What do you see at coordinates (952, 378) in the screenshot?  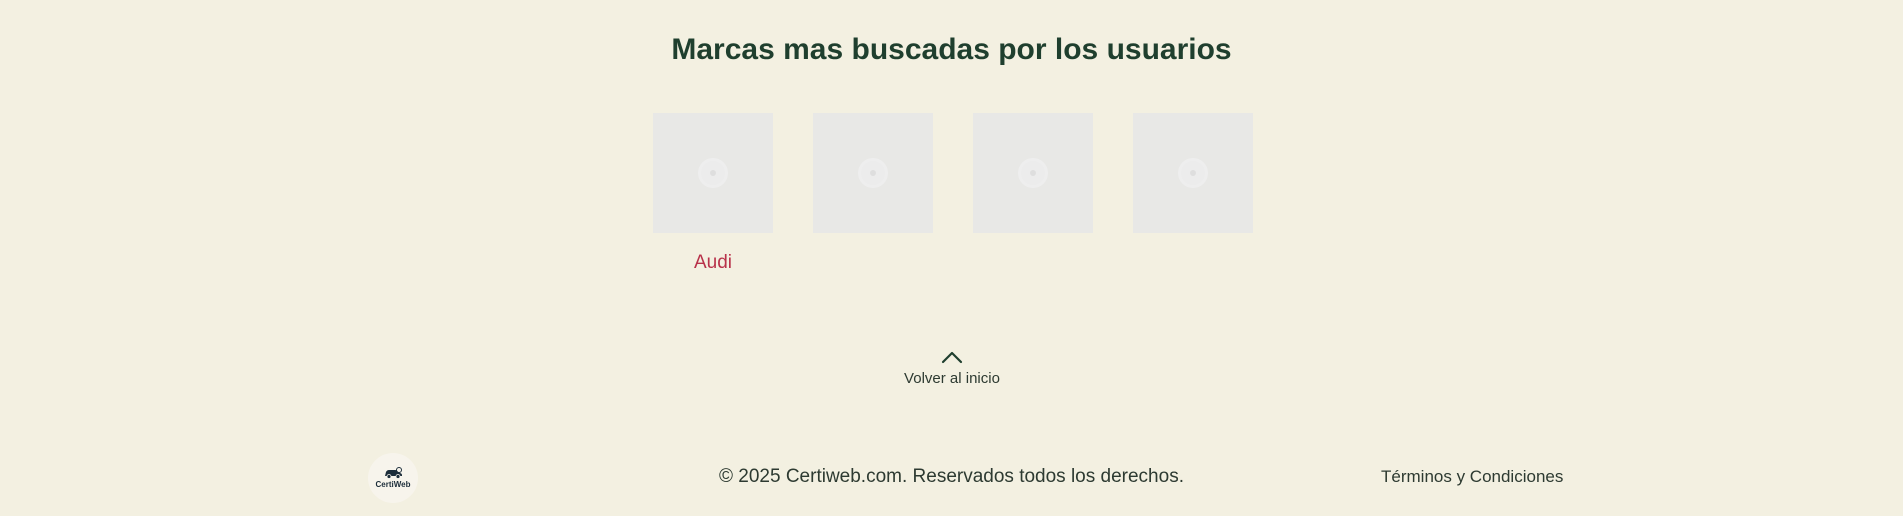 I see `back-to-top-label: Volver al inicio` at bounding box center [952, 378].